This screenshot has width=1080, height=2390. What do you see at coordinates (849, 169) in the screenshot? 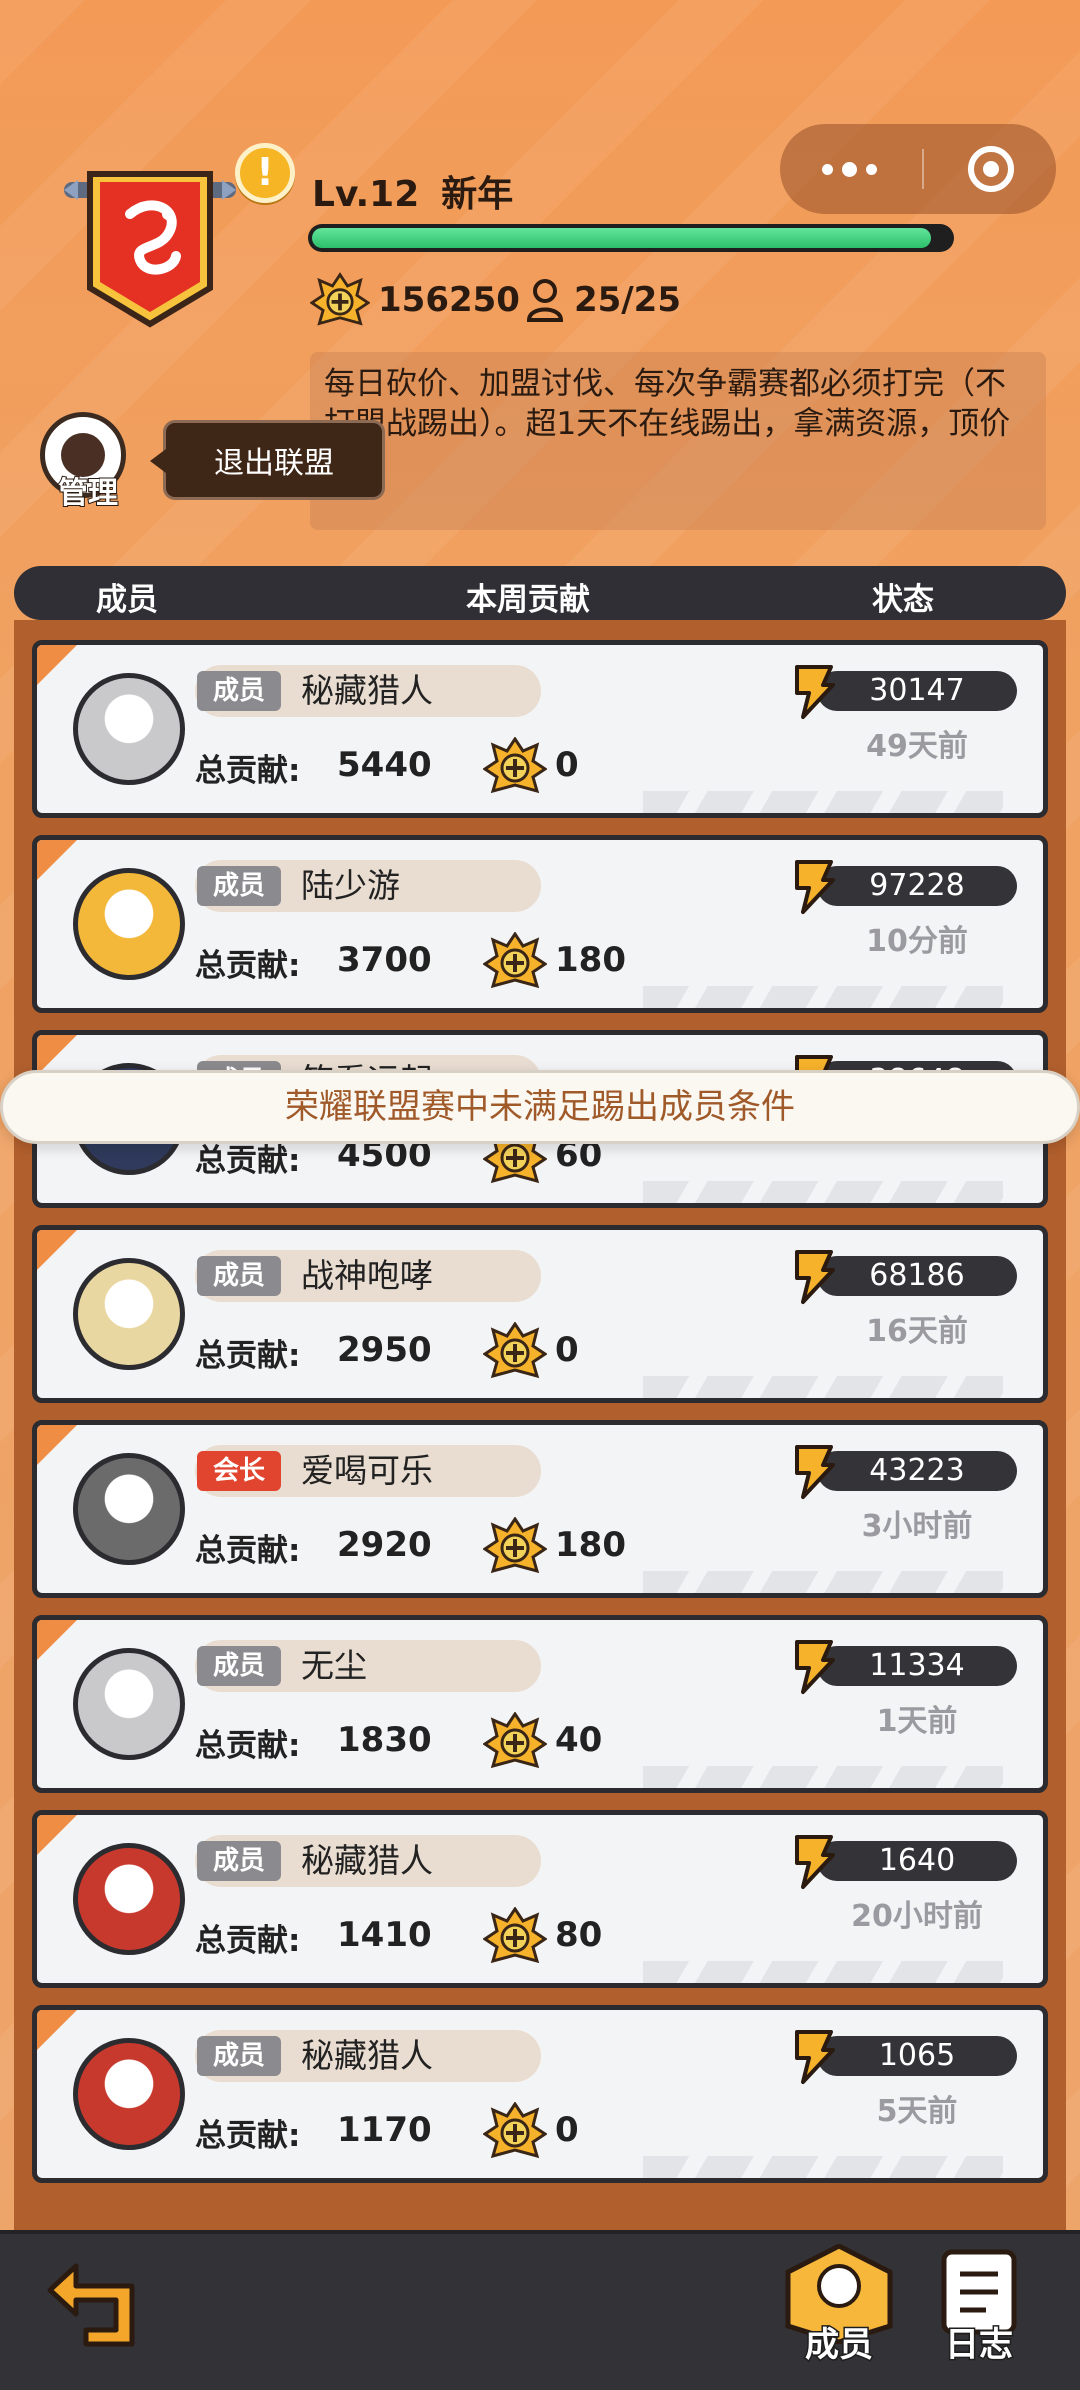
I see `more-icon` at bounding box center [849, 169].